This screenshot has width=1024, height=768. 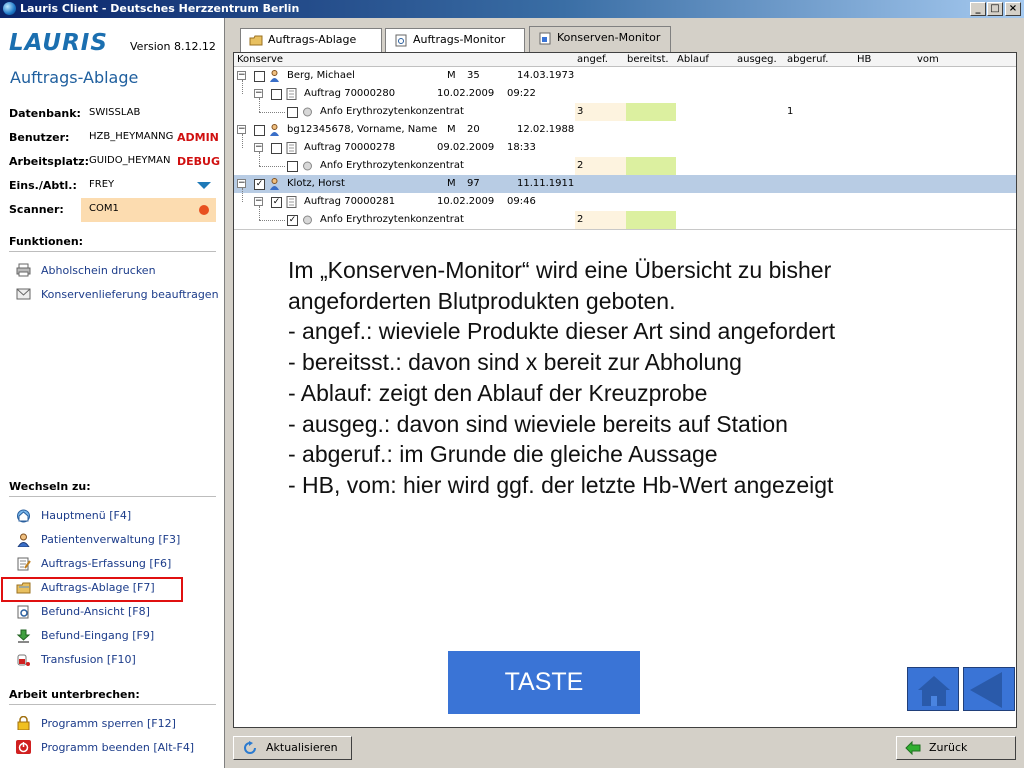 I want to click on col-vom: vom, so click(x=928, y=60).